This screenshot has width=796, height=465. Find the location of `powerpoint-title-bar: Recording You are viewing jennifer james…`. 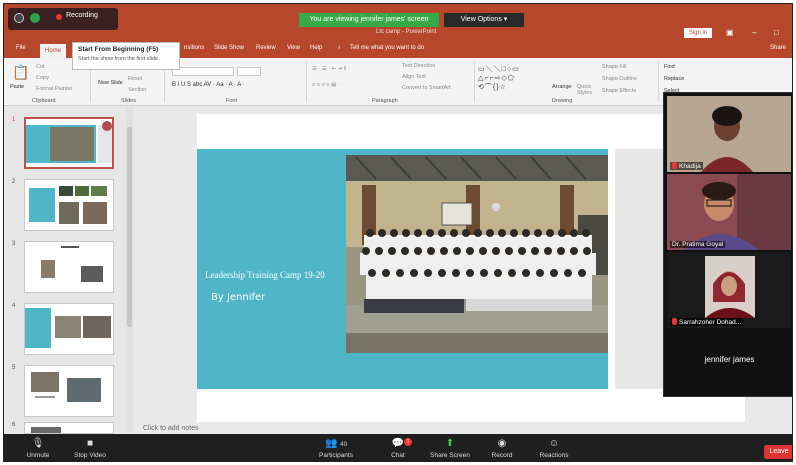

powerpoint-title-bar: Recording You are viewing jennifer james… is located at coordinates (398, 23).